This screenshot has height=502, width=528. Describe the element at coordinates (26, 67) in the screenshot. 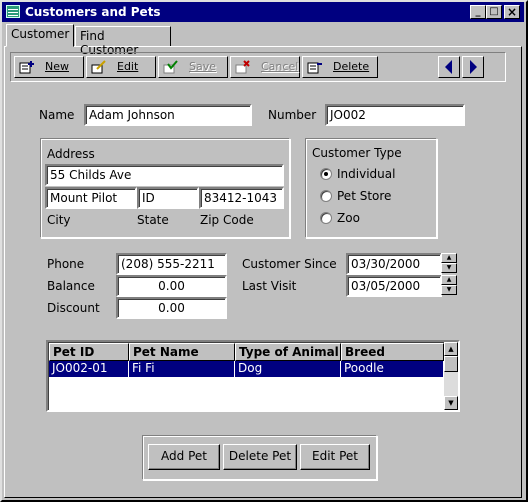

I see `new-record-icon` at that location.